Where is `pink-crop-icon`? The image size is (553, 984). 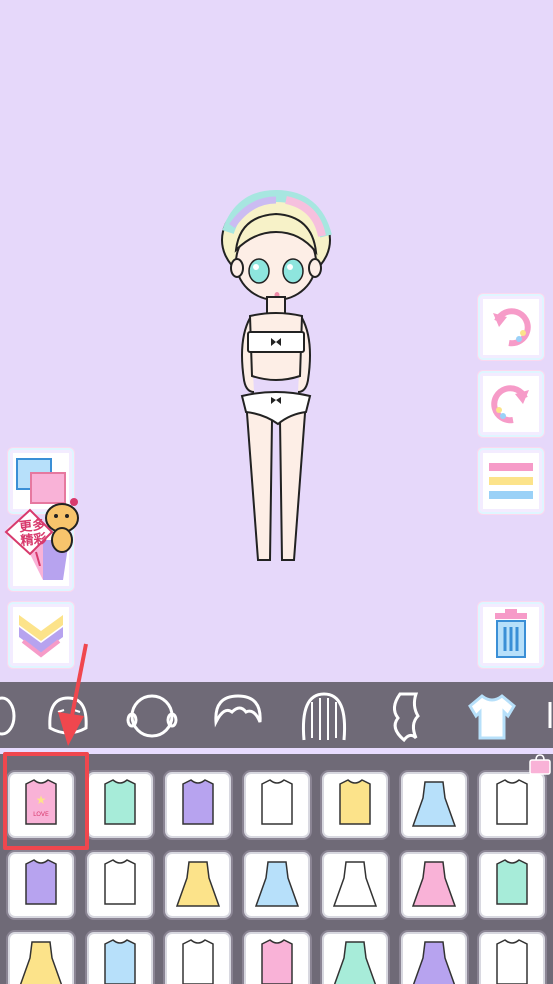
pink-crop-icon is located at coordinates (119, 882).